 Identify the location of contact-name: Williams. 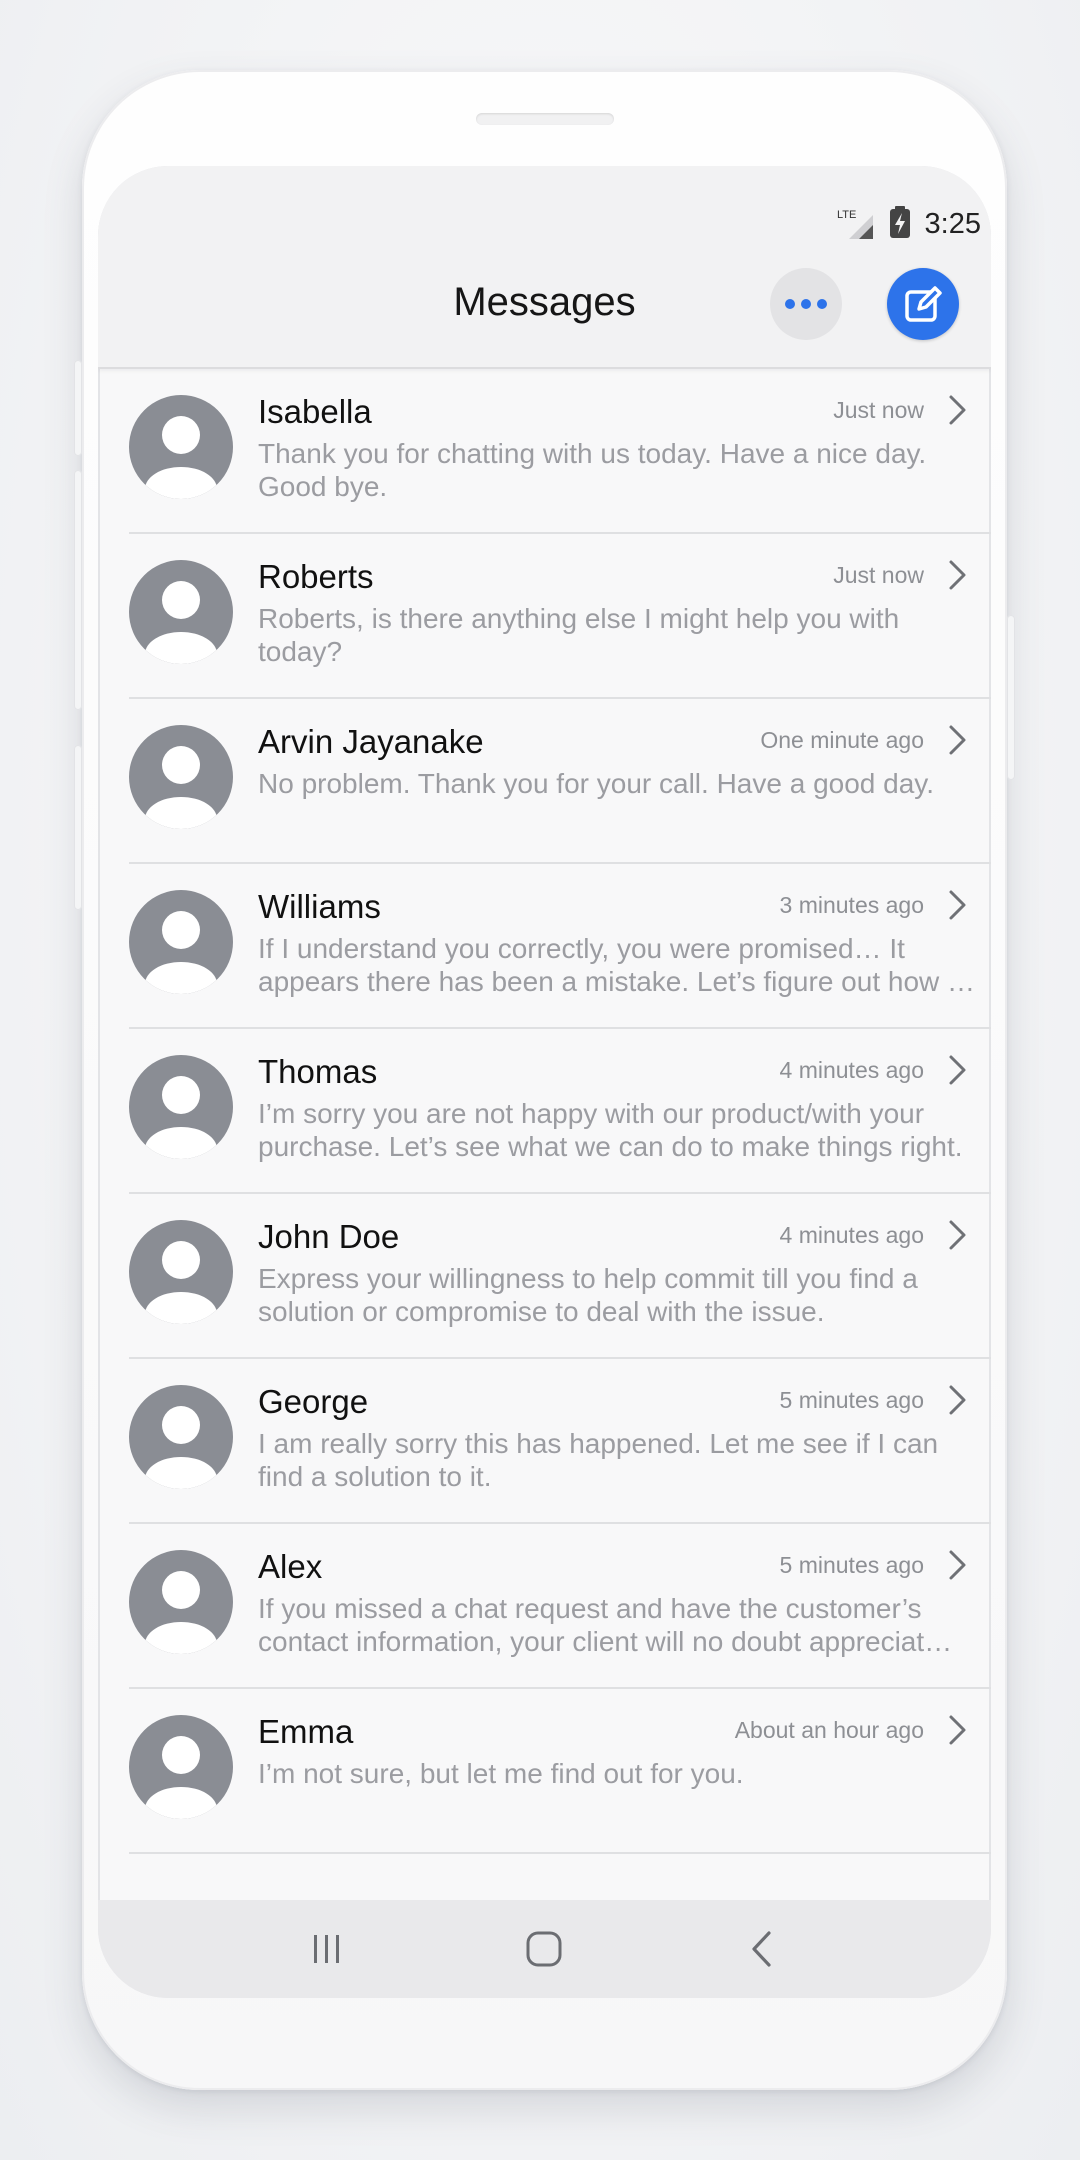
(319, 906).